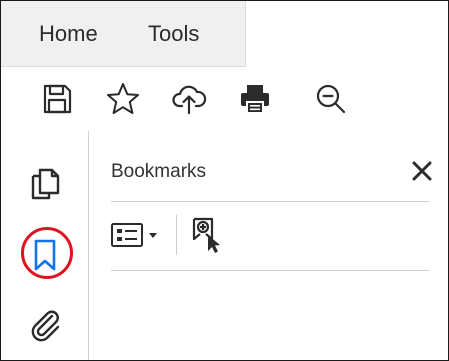 This screenshot has width=449, height=361. What do you see at coordinates (45, 184) in the screenshot?
I see `page-thumbnails-icon` at bounding box center [45, 184].